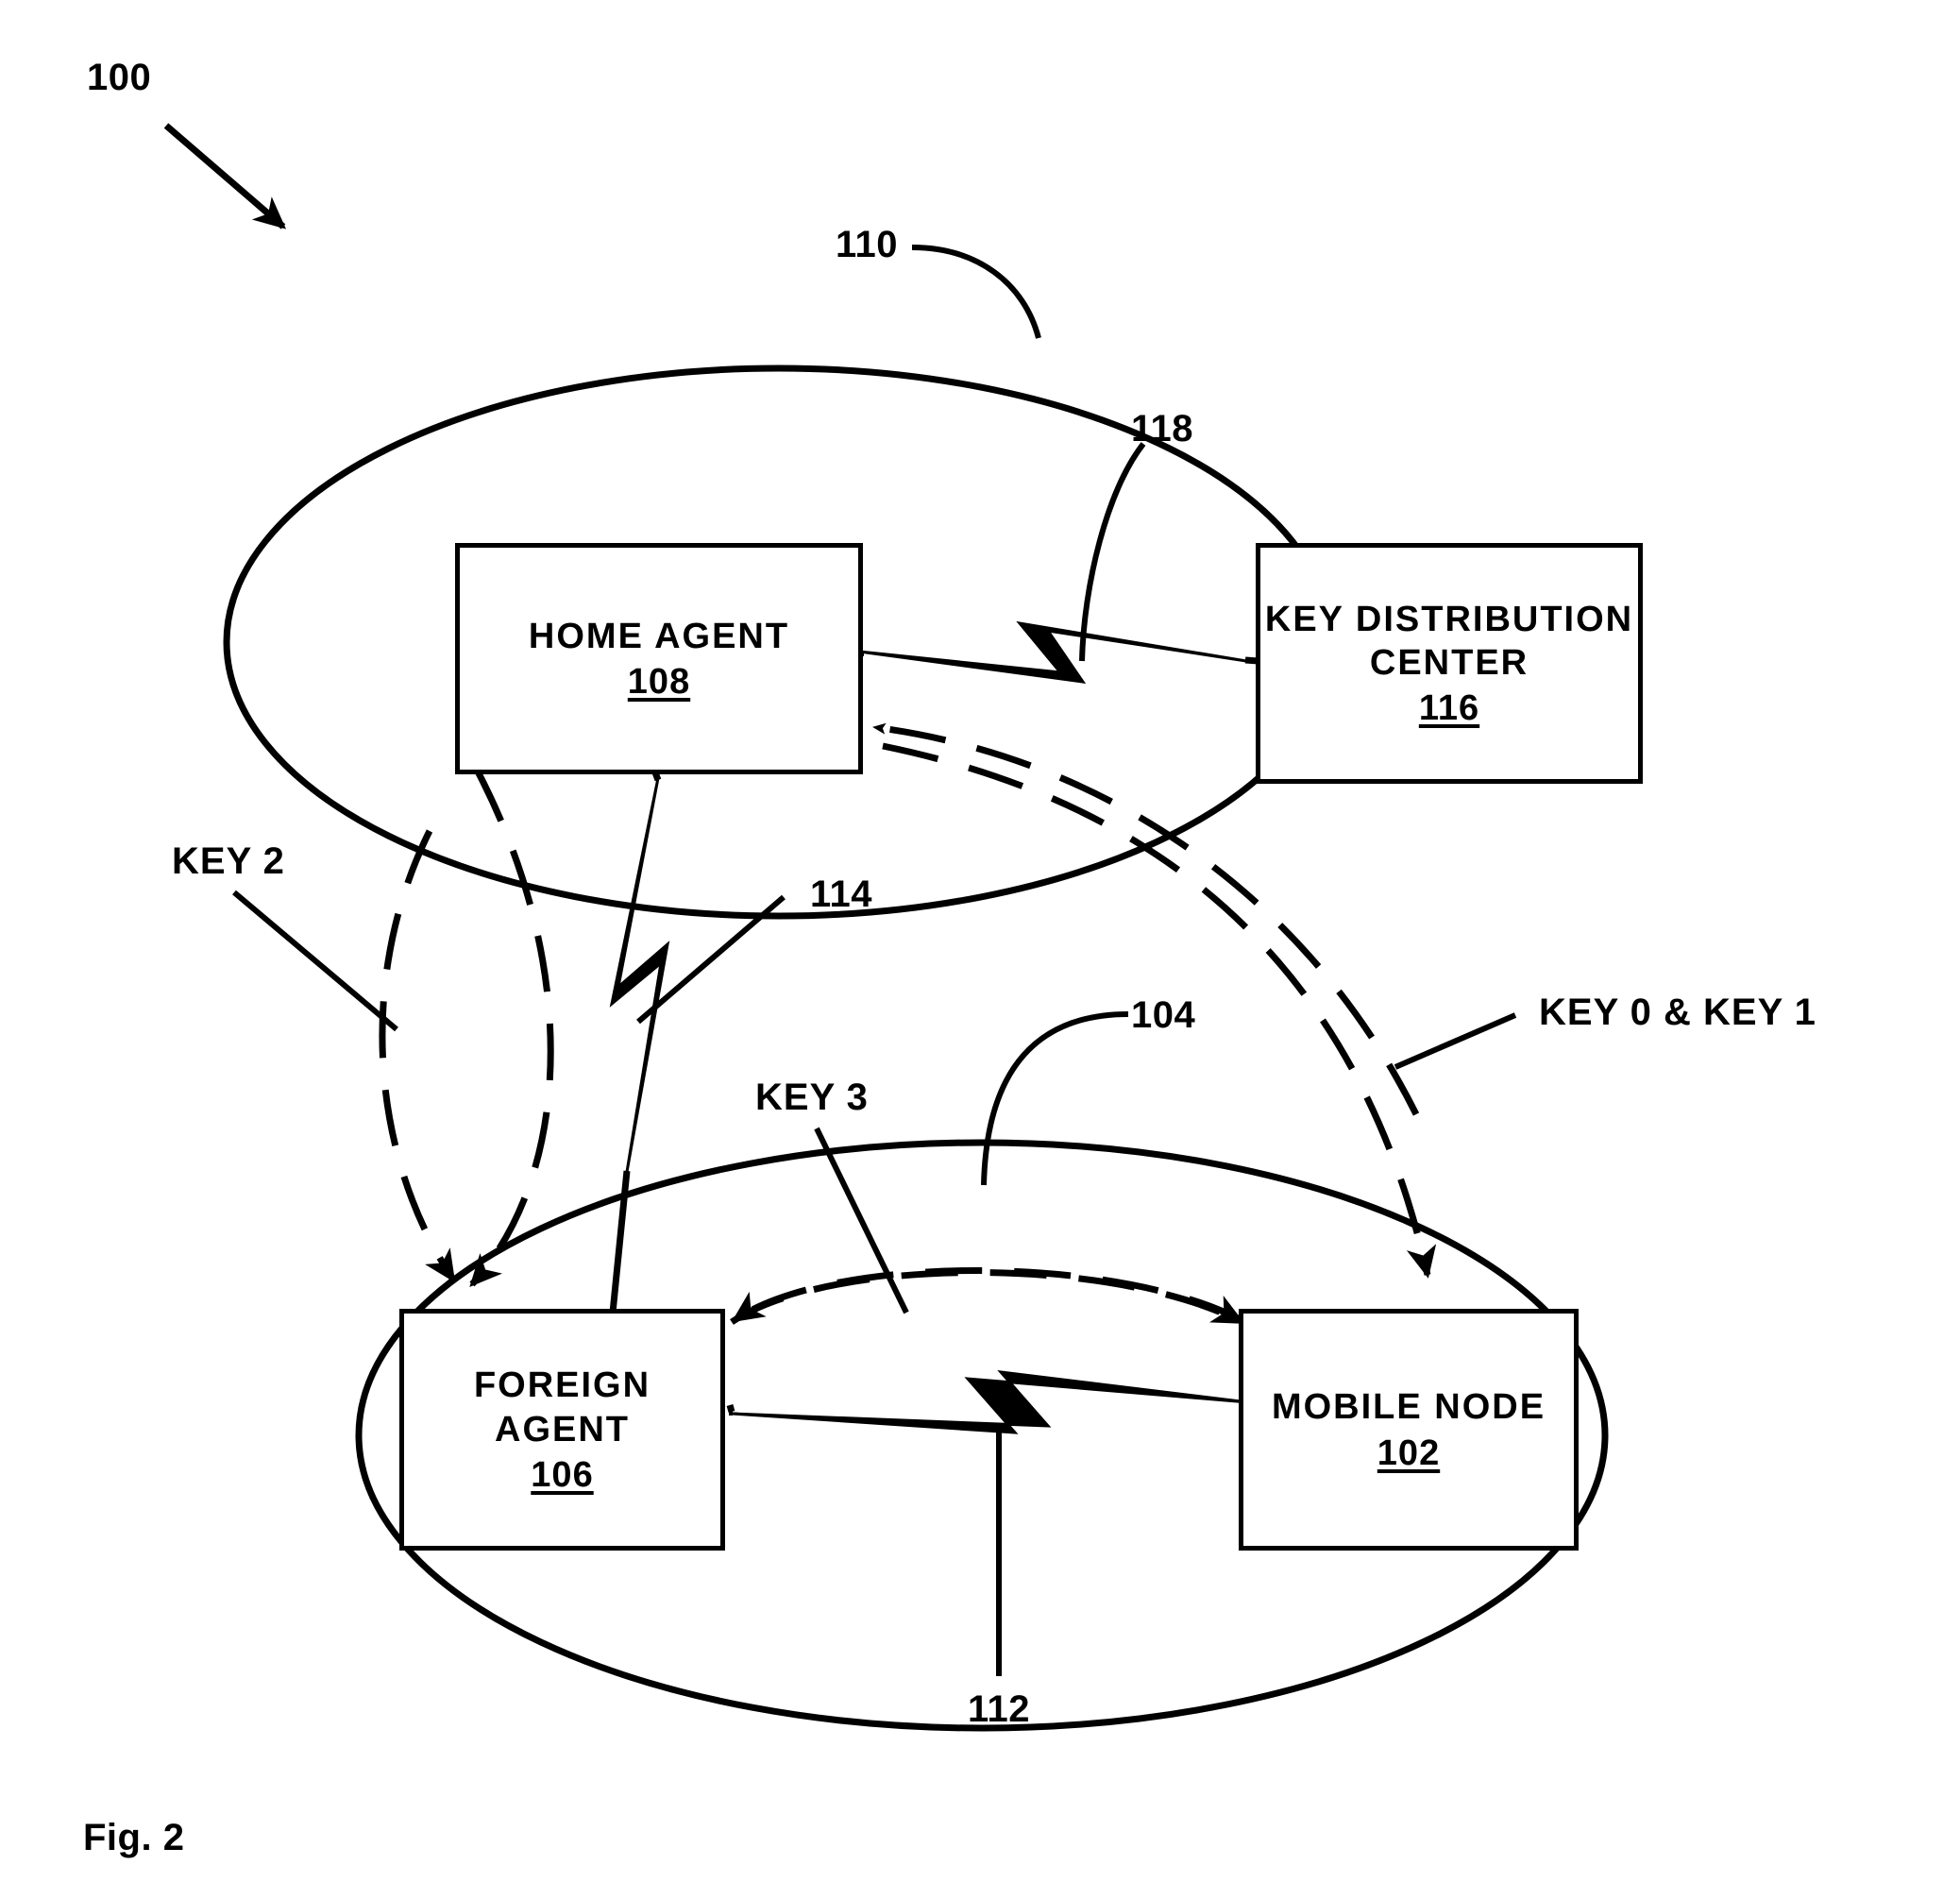 Image resolution: width=1960 pixels, height=1899 pixels. I want to click on home-agent-reference-number: 108, so click(659, 683).